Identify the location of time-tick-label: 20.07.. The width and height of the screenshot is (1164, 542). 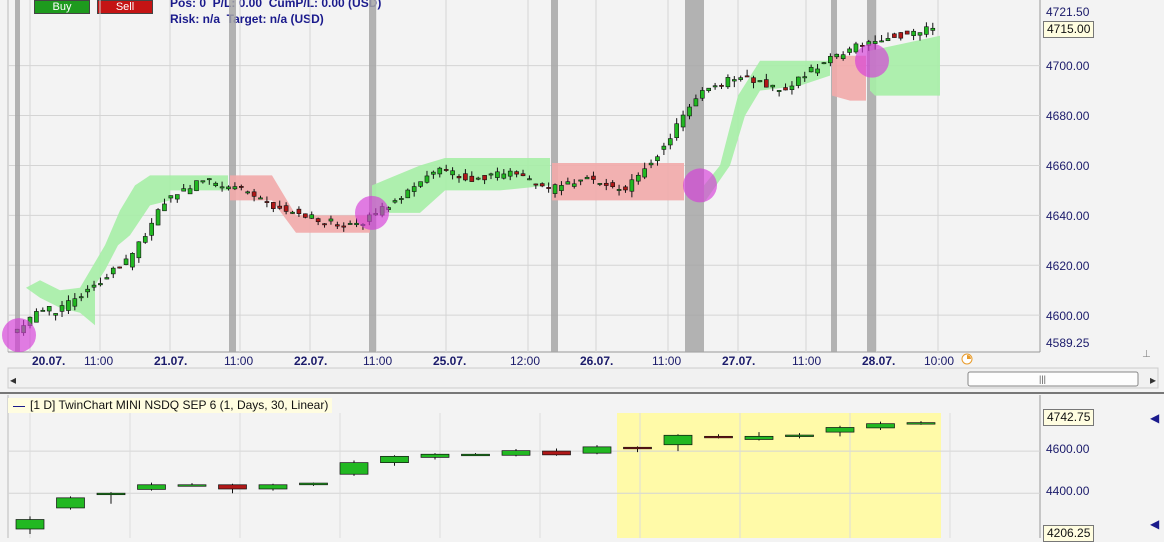
(49, 361).